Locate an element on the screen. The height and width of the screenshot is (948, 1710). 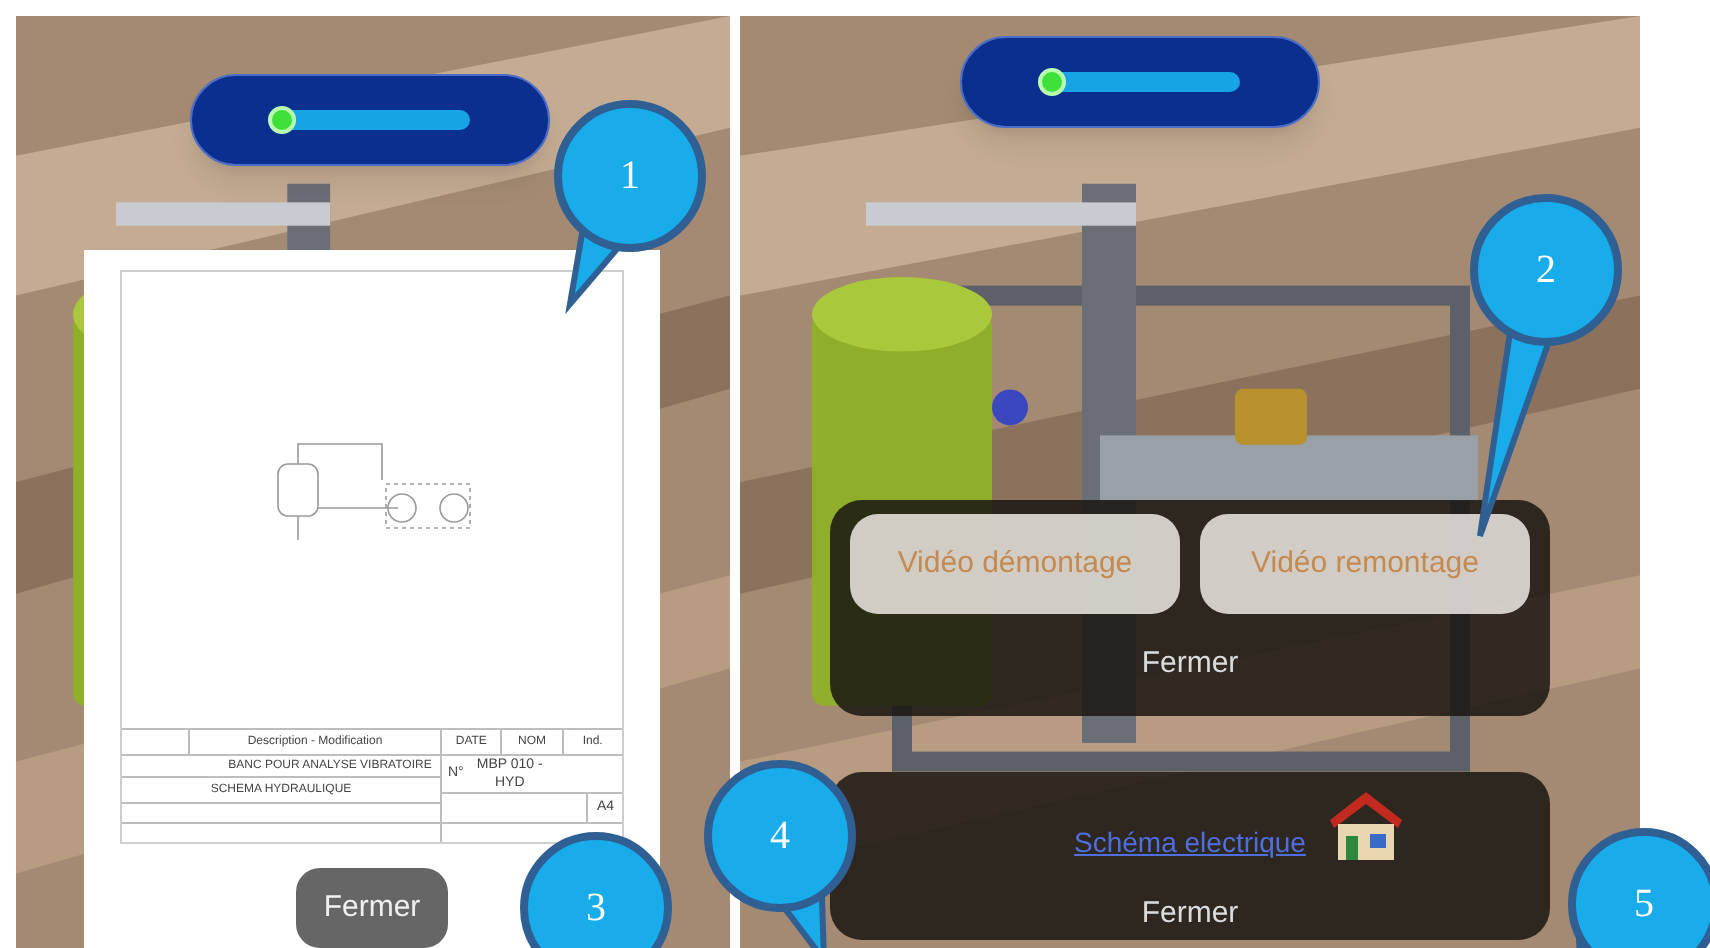
callout-badge: 5 is located at coordinates (1639, 888).